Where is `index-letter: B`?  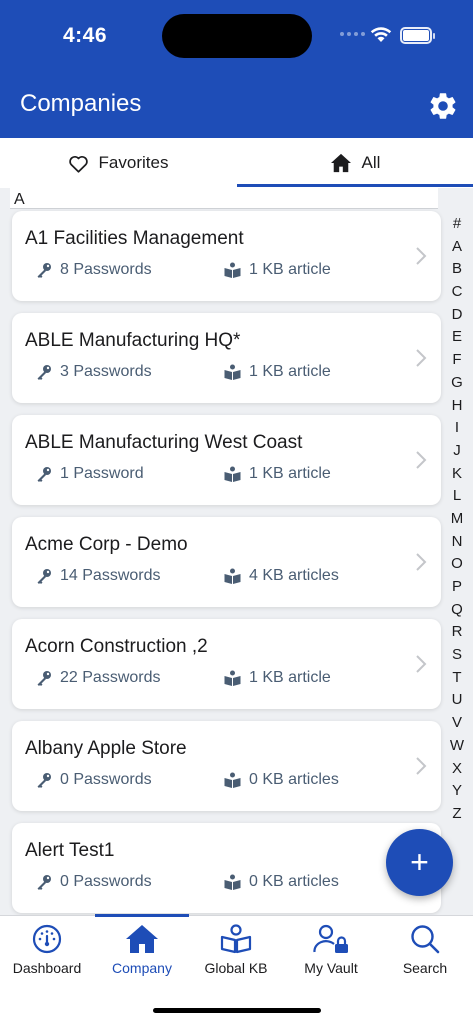
index-letter: B is located at coordinates (457, 269).